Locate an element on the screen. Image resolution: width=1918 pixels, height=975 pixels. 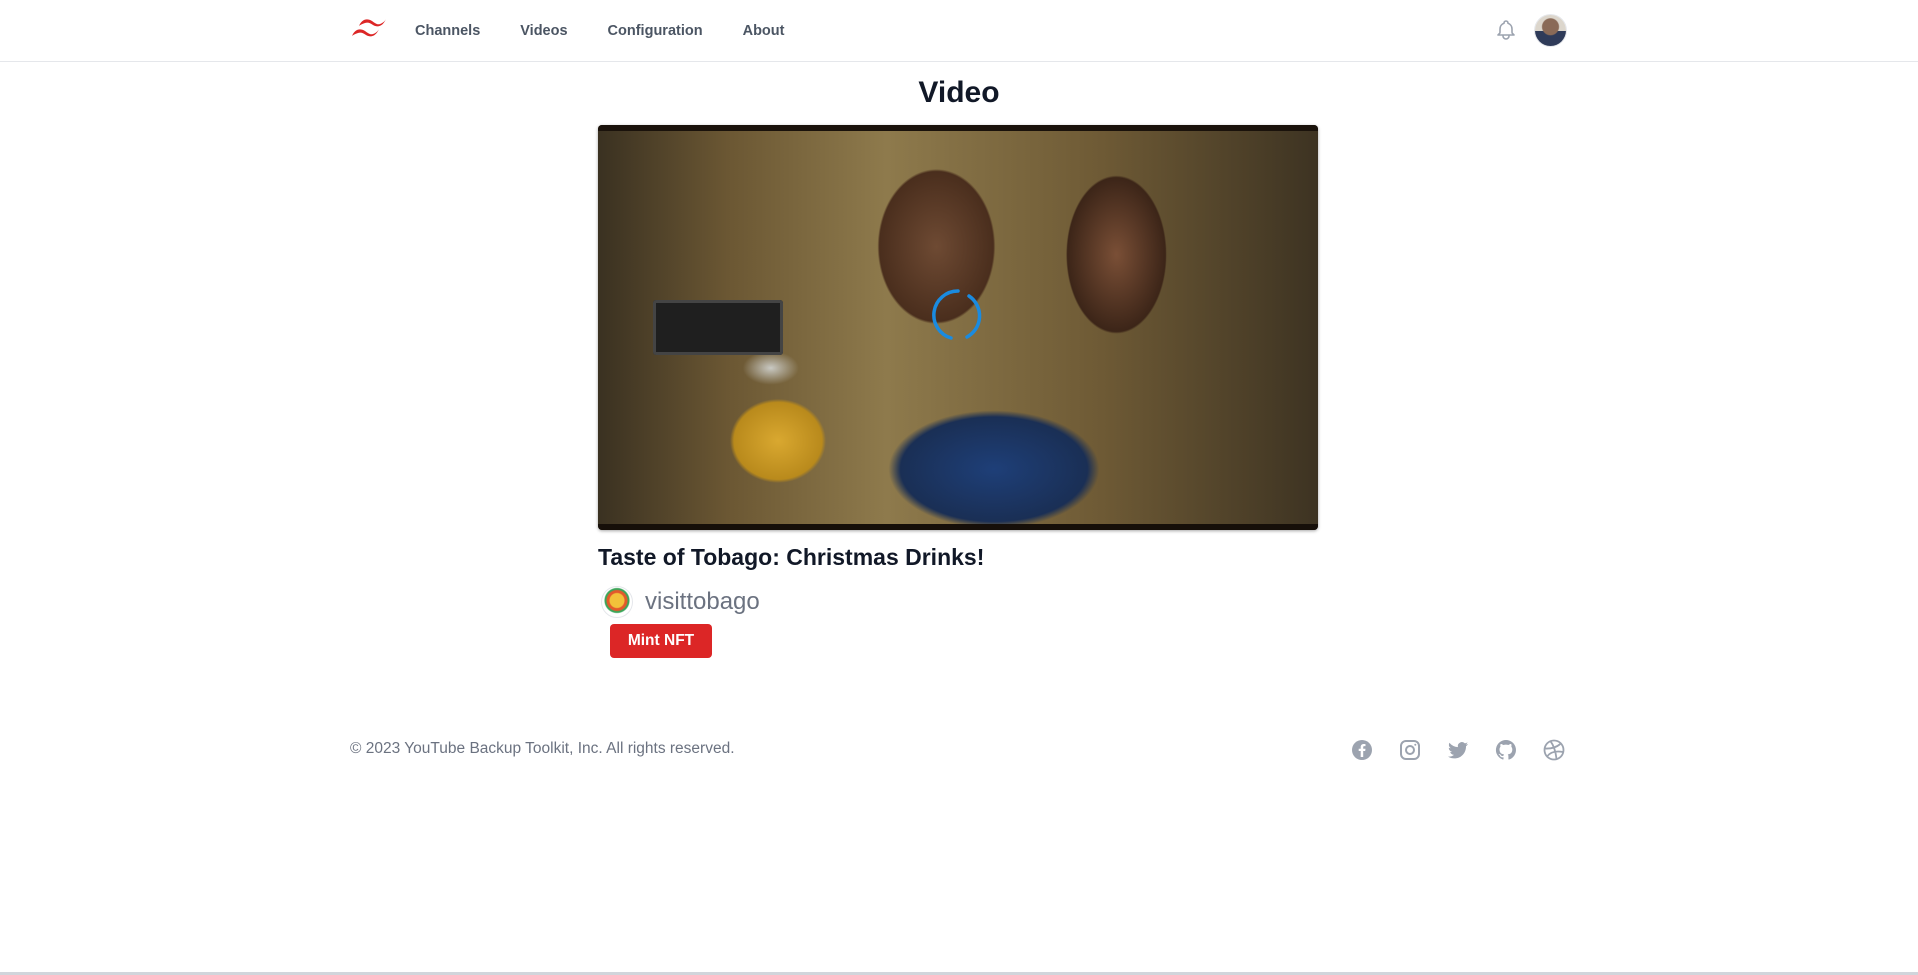
video-title: Taste of Tobago: Christmas Drinks! is located at coordinates (791, 557).